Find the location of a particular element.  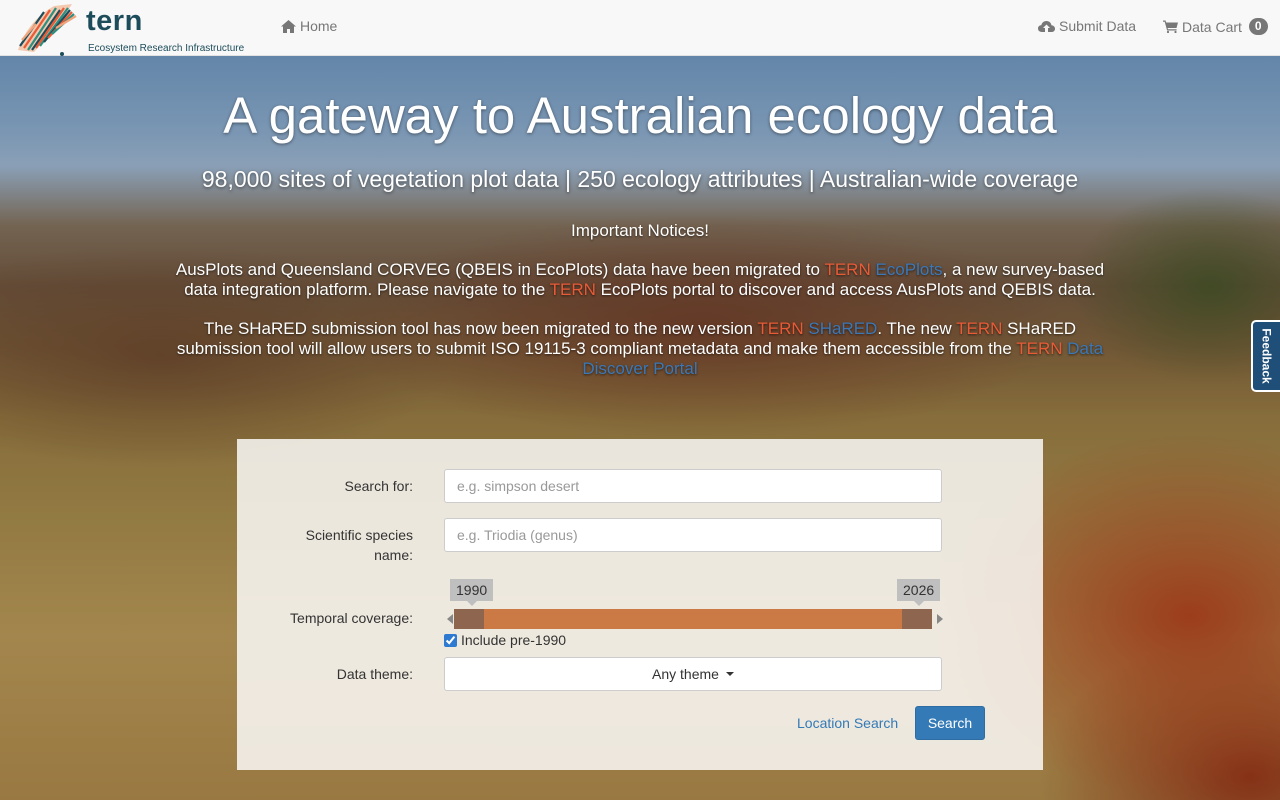

notices-heading: Important Notices! is located at coordinates (640, 230).